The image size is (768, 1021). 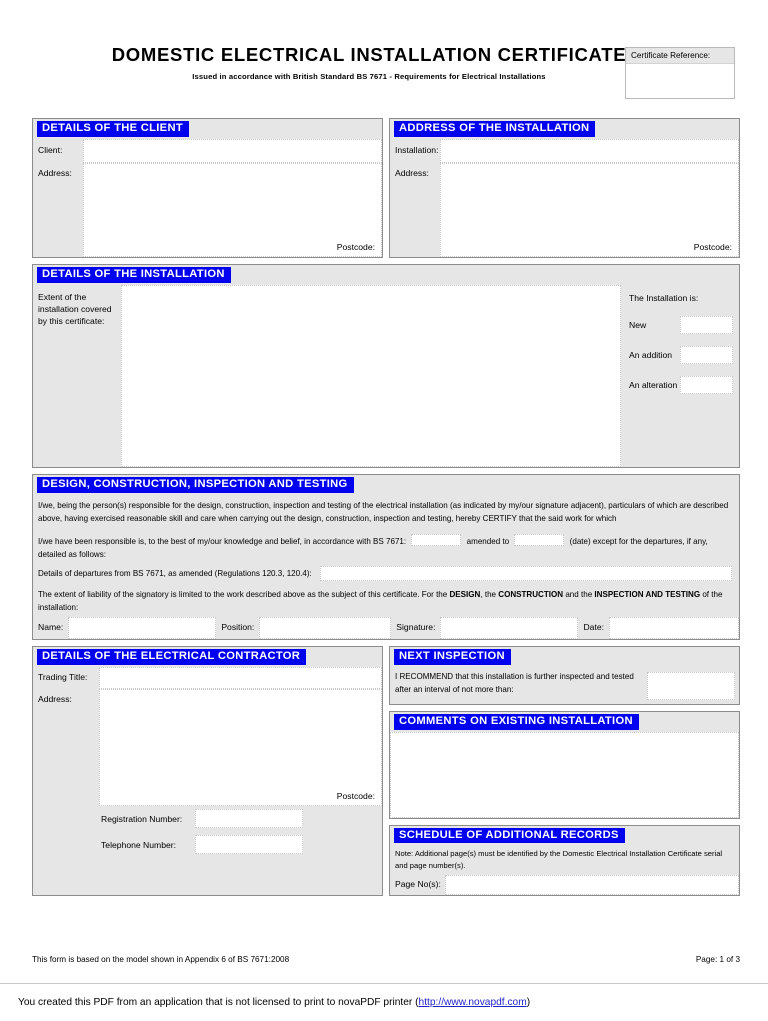 What do you see at coordinates (525, 573) in the screenshot?
I see `departures-input` at bounding box center [525, 573].